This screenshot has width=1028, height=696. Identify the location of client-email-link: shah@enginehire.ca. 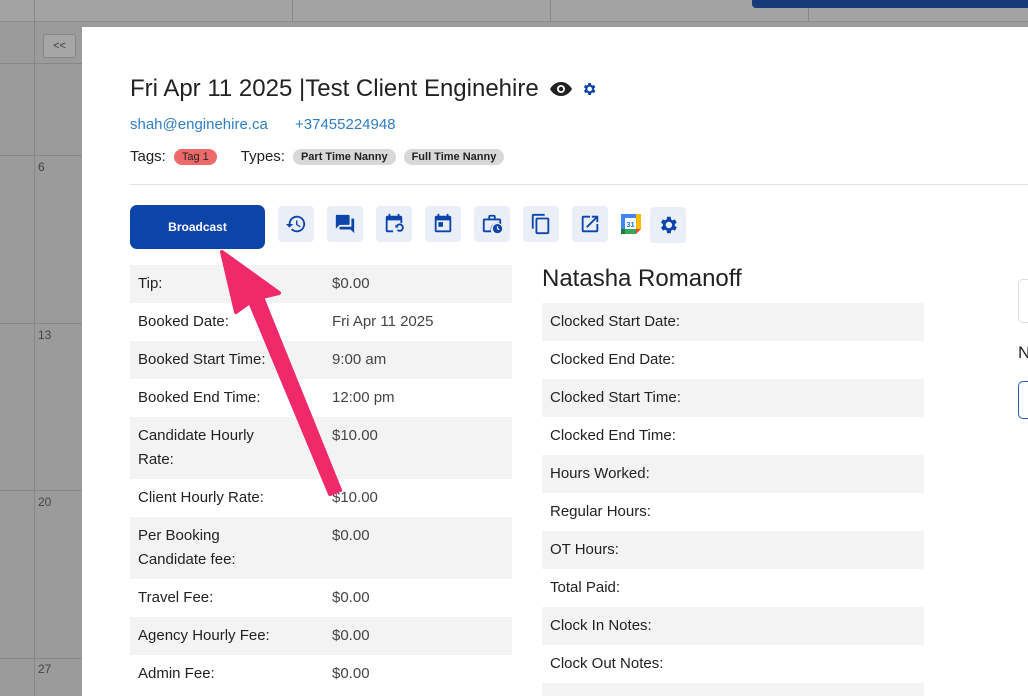
(199, 124).